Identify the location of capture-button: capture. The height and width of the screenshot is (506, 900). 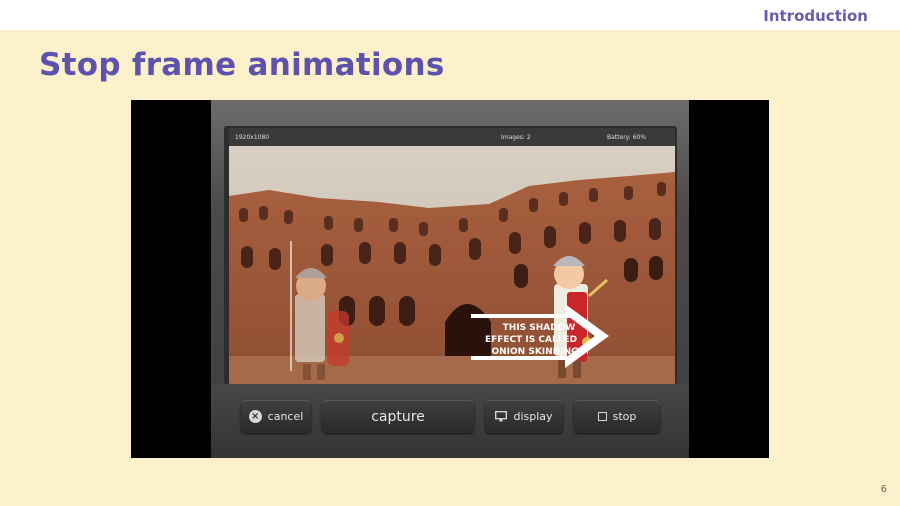
(398, 416).